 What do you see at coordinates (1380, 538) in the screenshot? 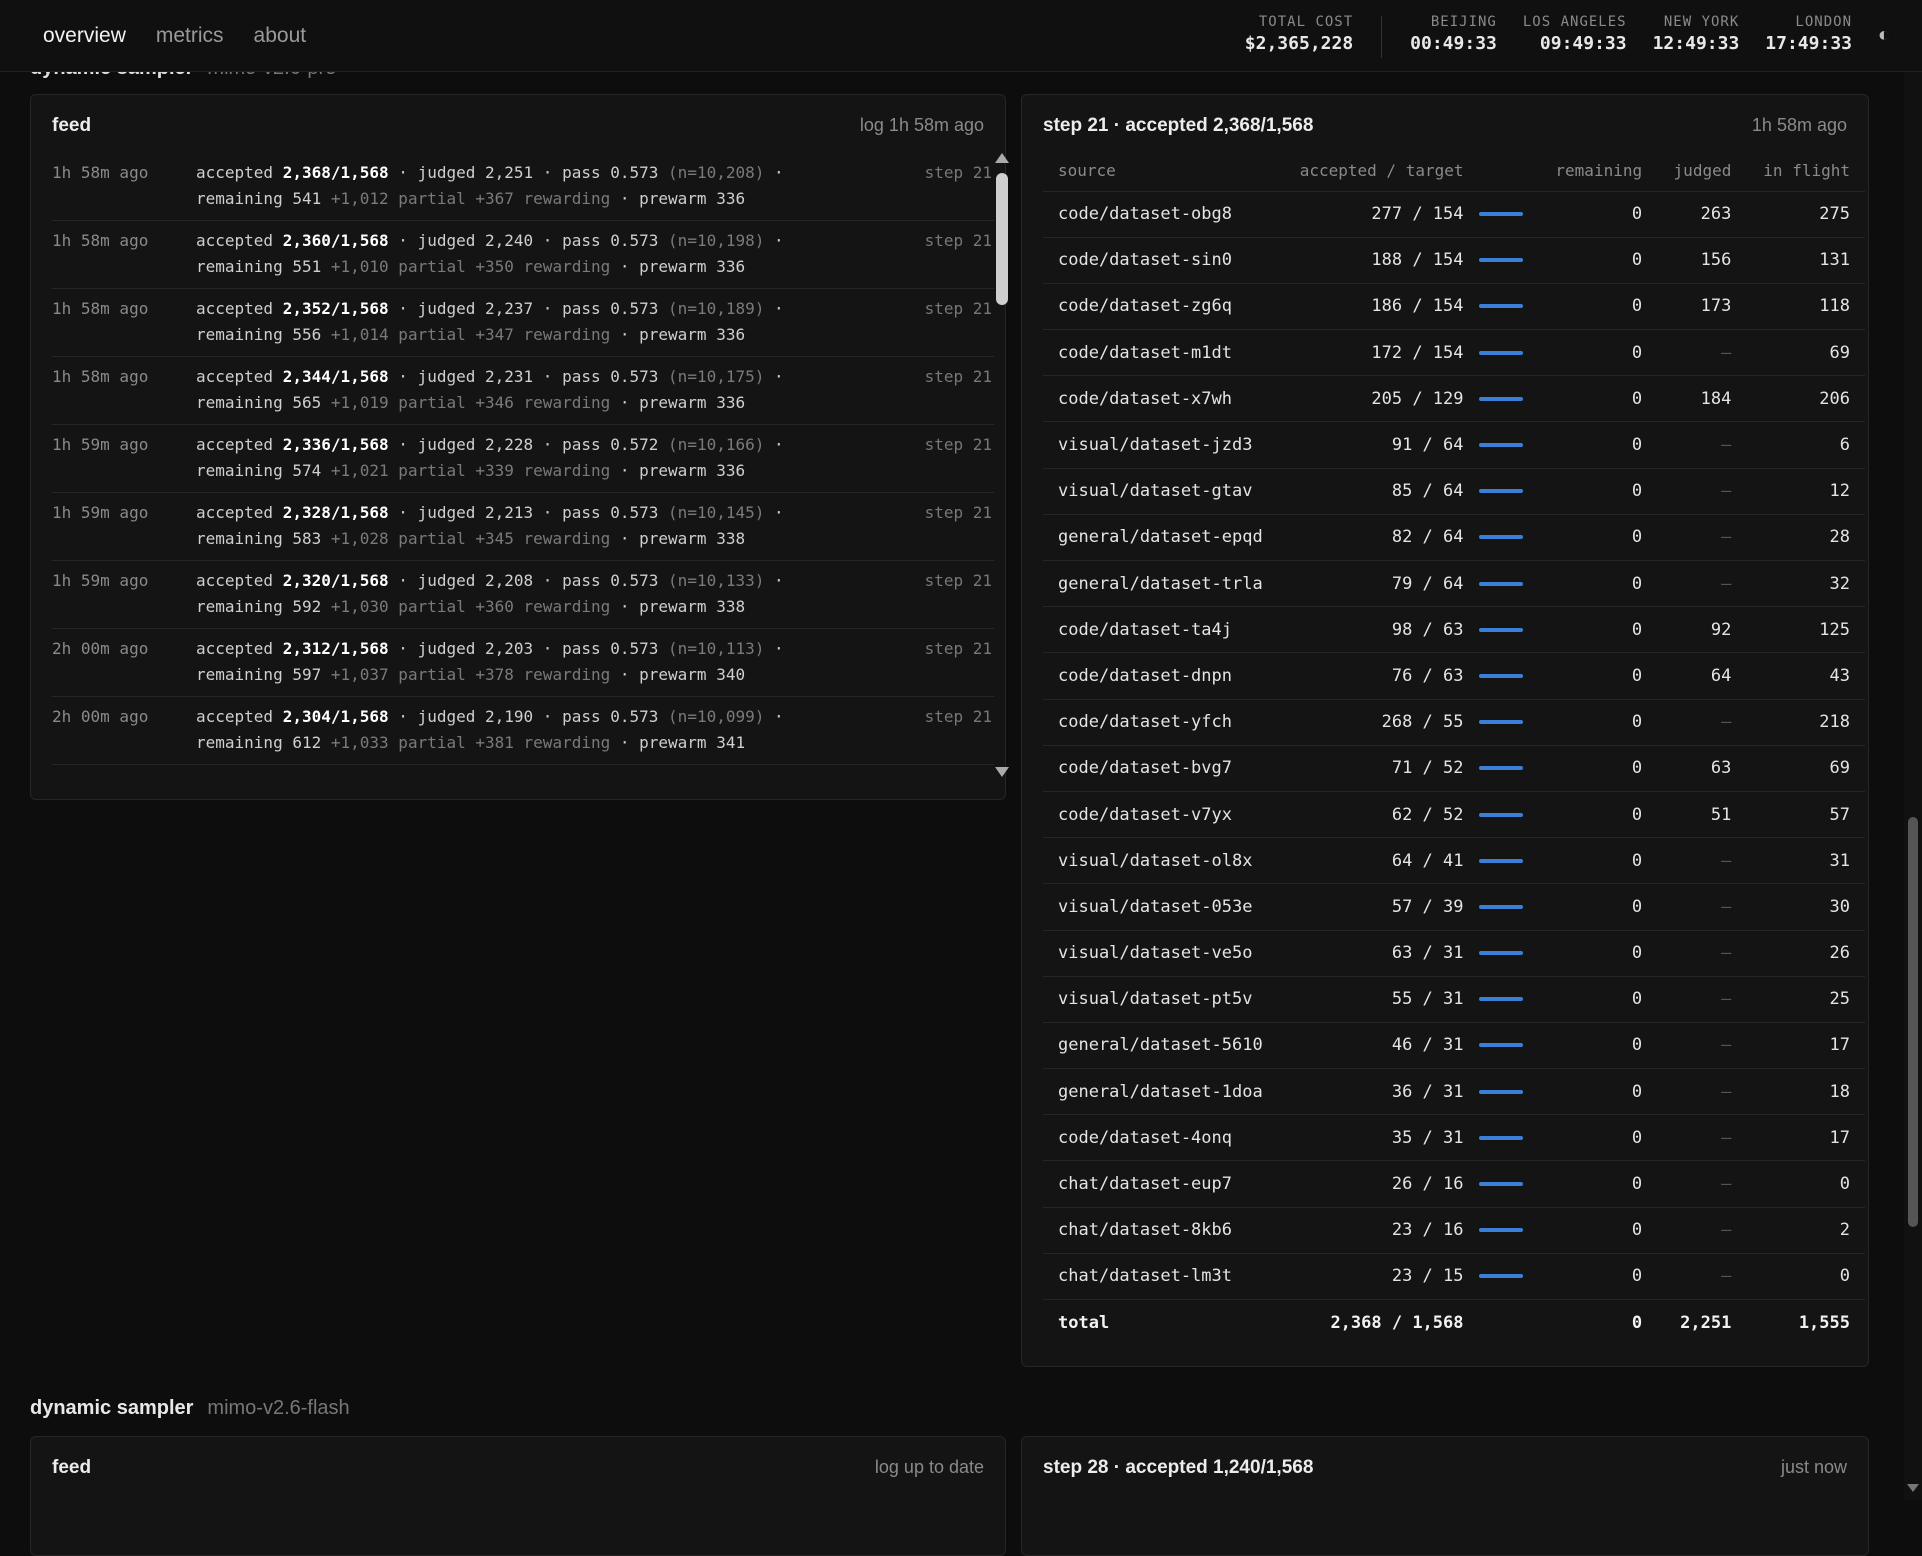
I see `row-accepted-target: 82 / 64` at bounding box center [1380, 538].